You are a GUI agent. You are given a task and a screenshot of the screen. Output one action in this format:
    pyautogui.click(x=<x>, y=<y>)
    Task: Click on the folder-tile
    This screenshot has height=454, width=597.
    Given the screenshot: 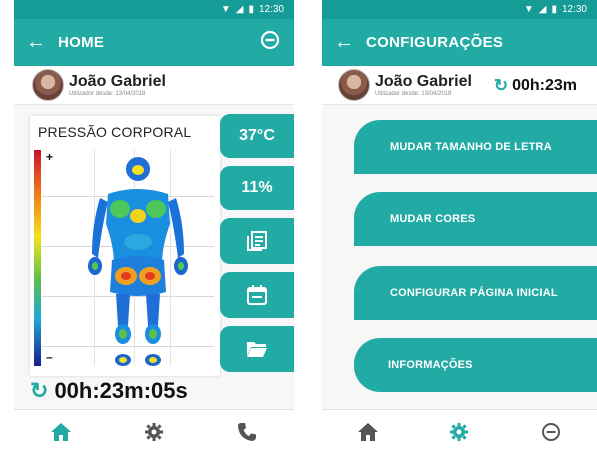 What is the action you would take?
    pyautogui.click(x=257, y=349)
    